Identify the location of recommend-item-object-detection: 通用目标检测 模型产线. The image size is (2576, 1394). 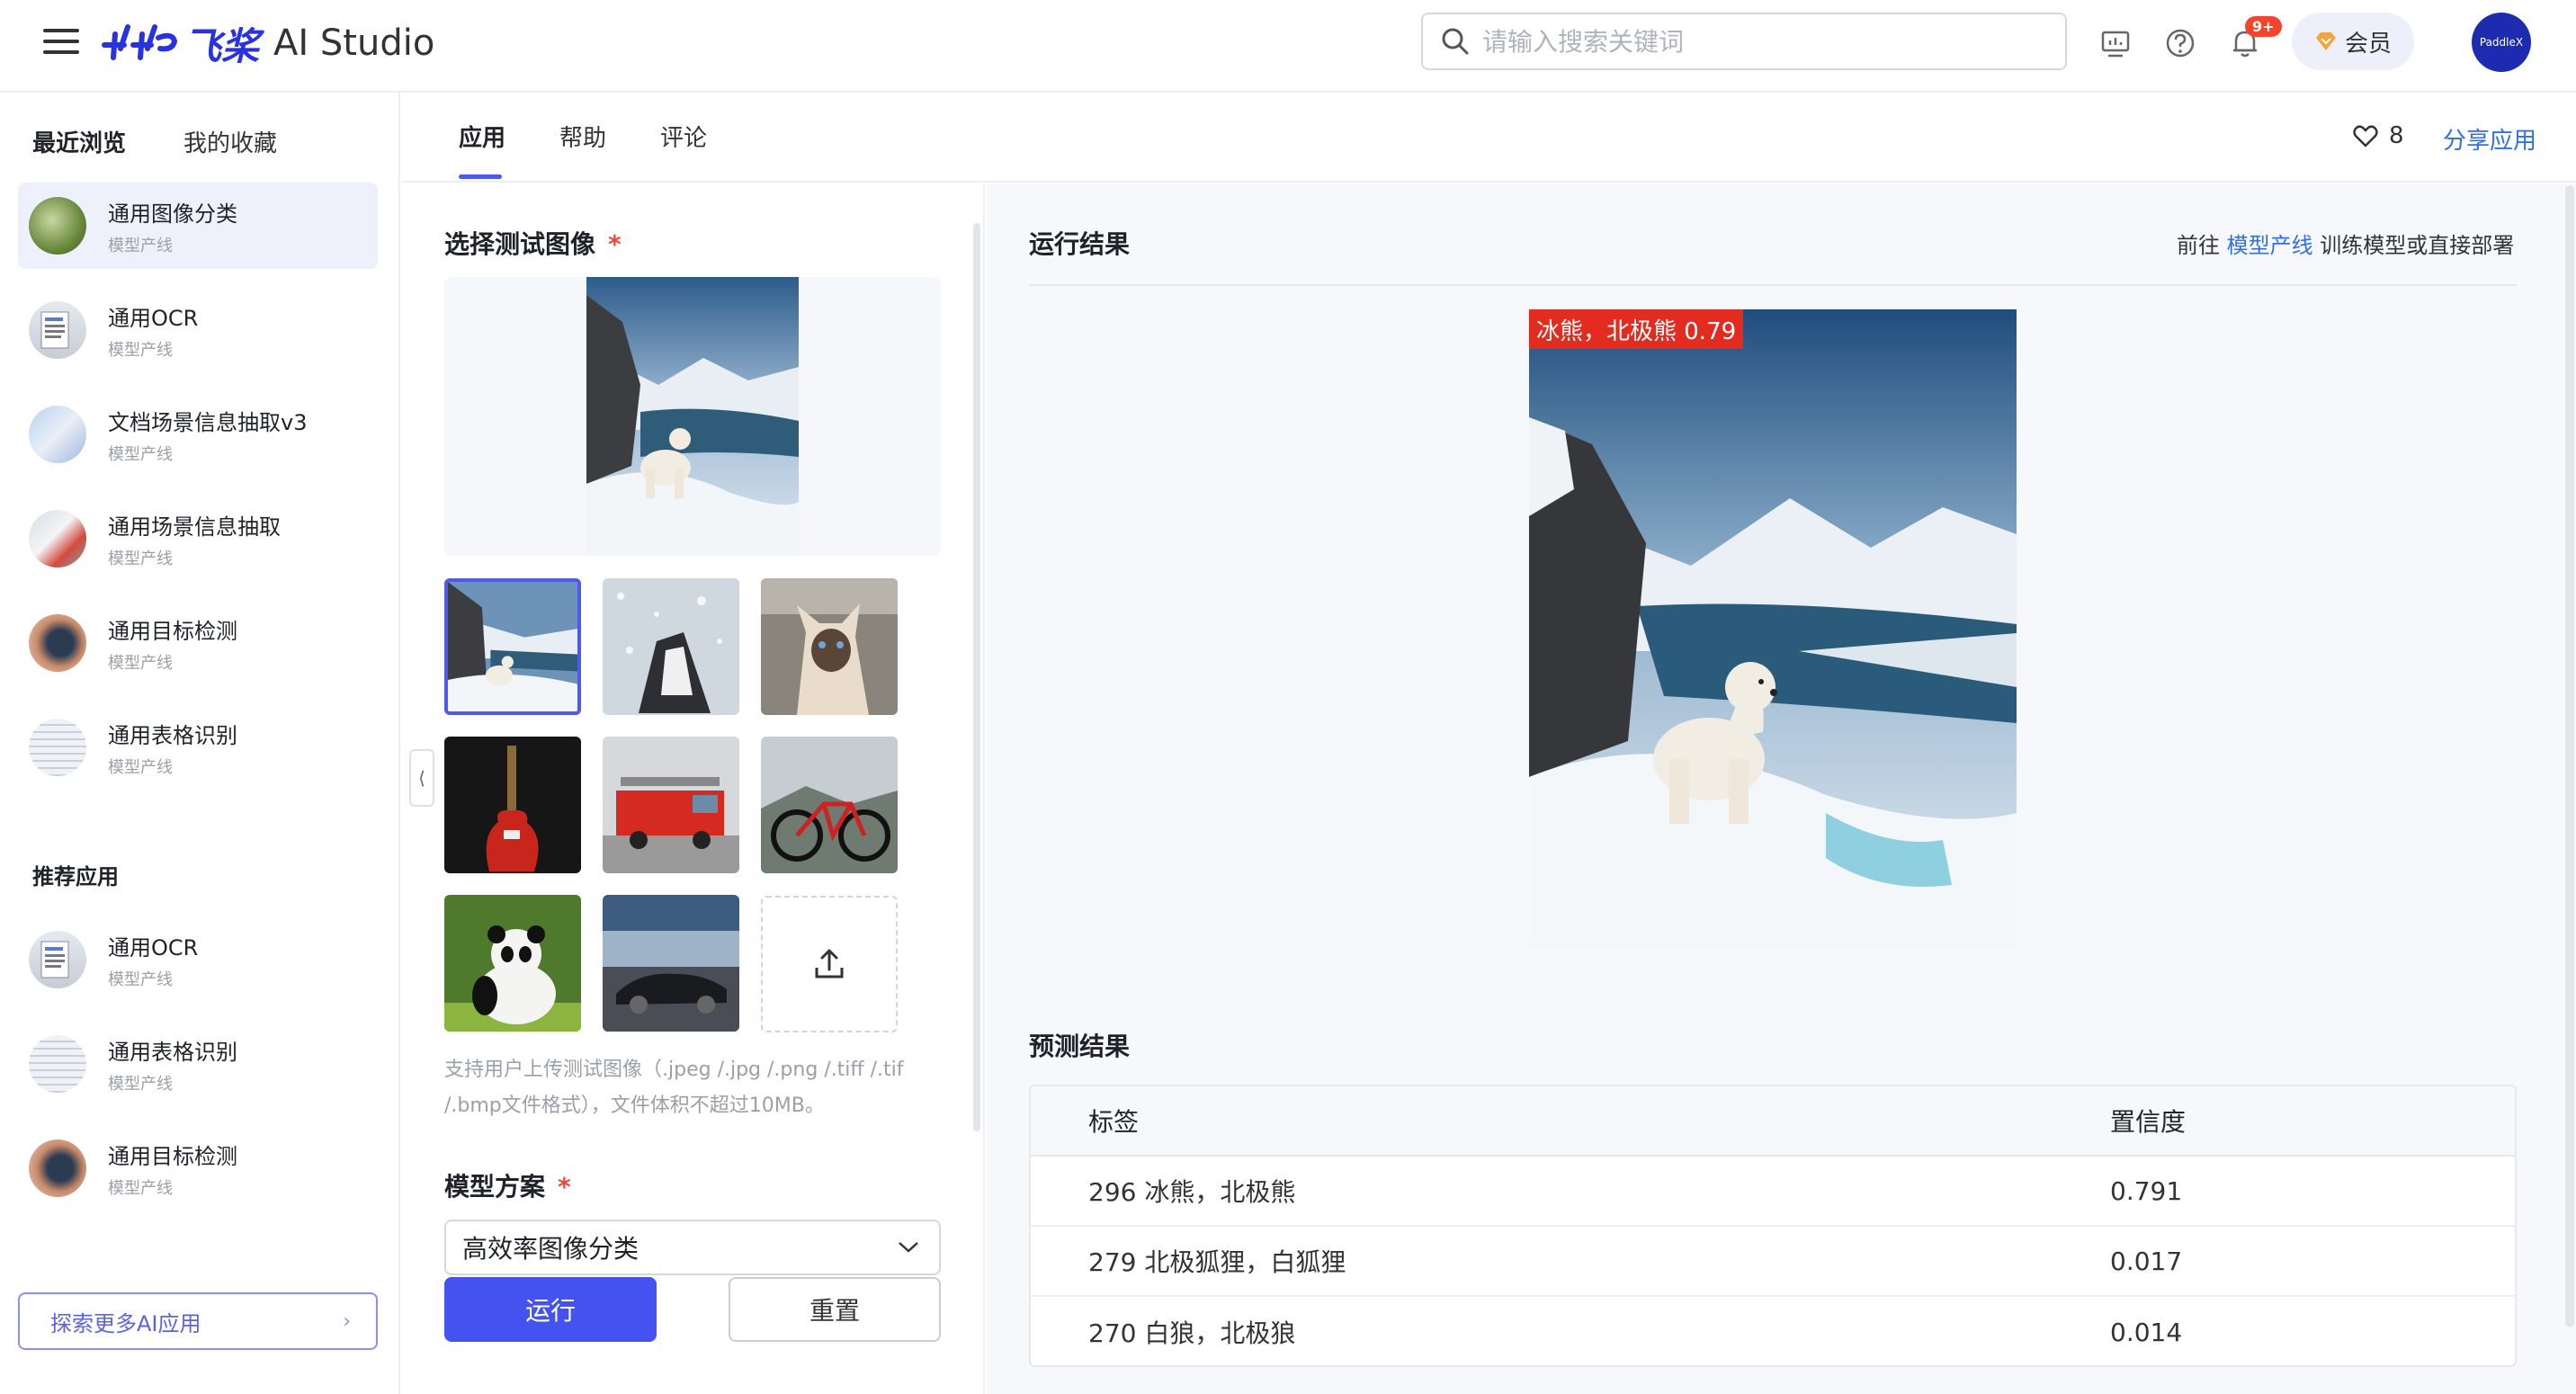
(198, 1168).